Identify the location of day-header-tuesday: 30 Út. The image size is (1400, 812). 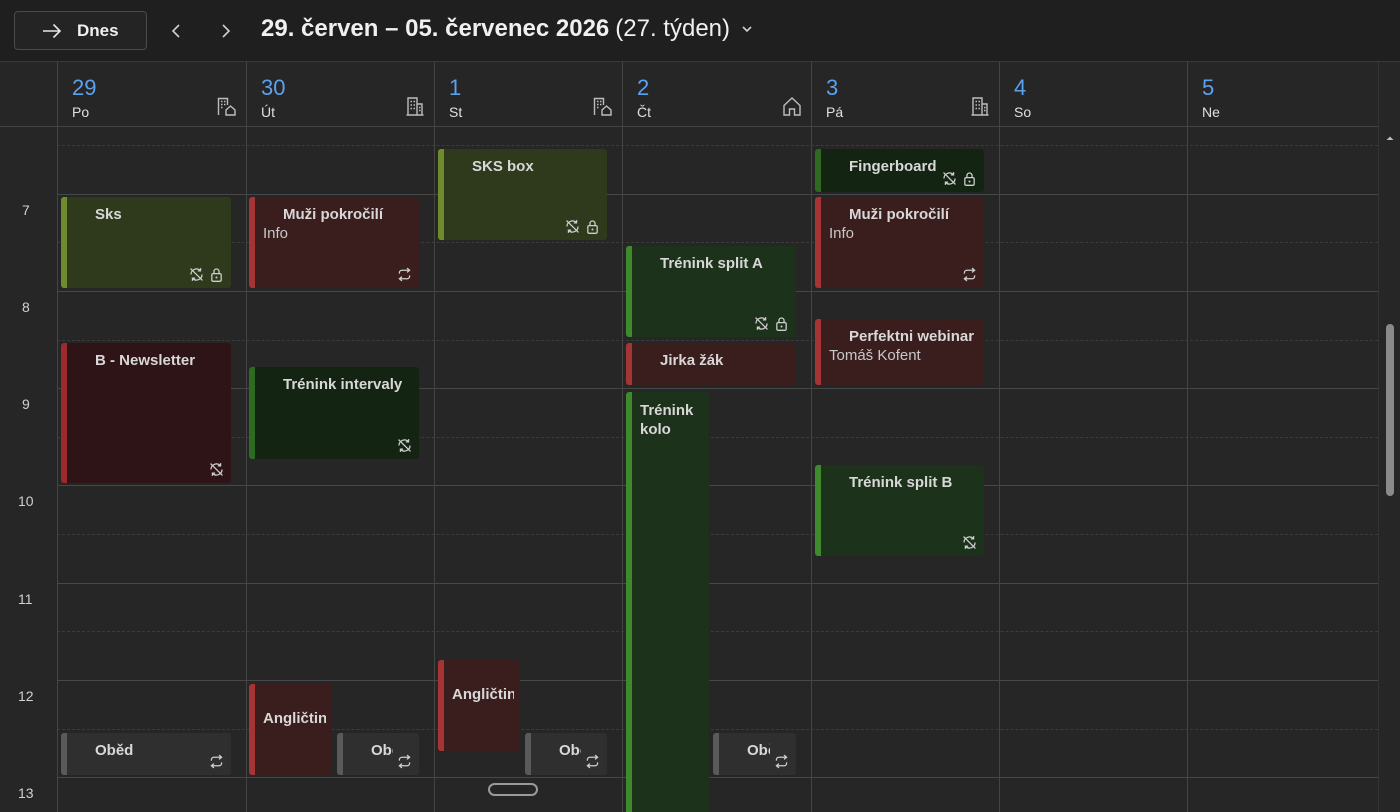
(340, 94).